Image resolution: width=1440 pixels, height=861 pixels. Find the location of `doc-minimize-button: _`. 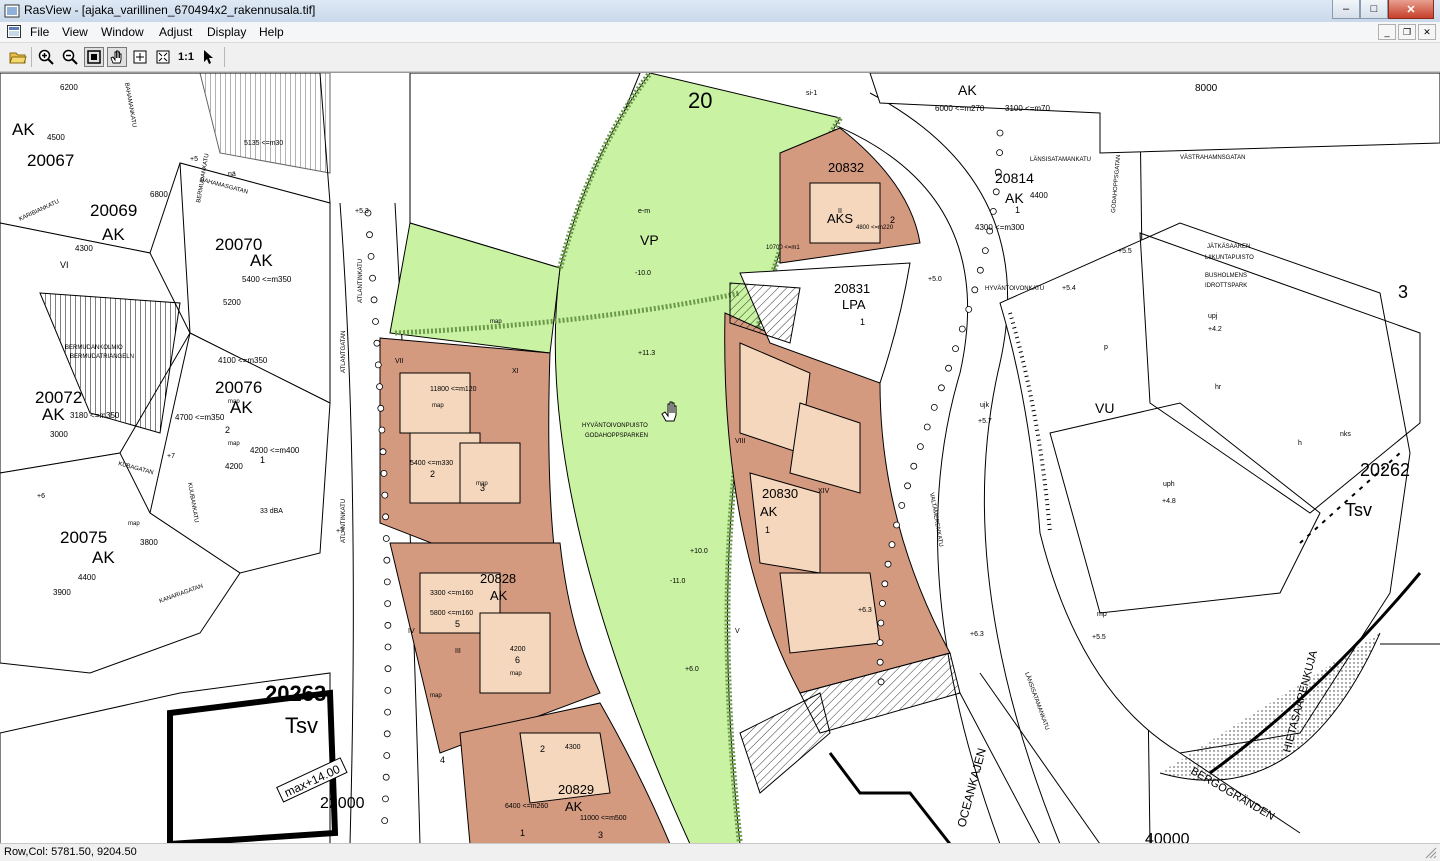

doc-minimize-button: _ is located at coordinates (1387, 32).